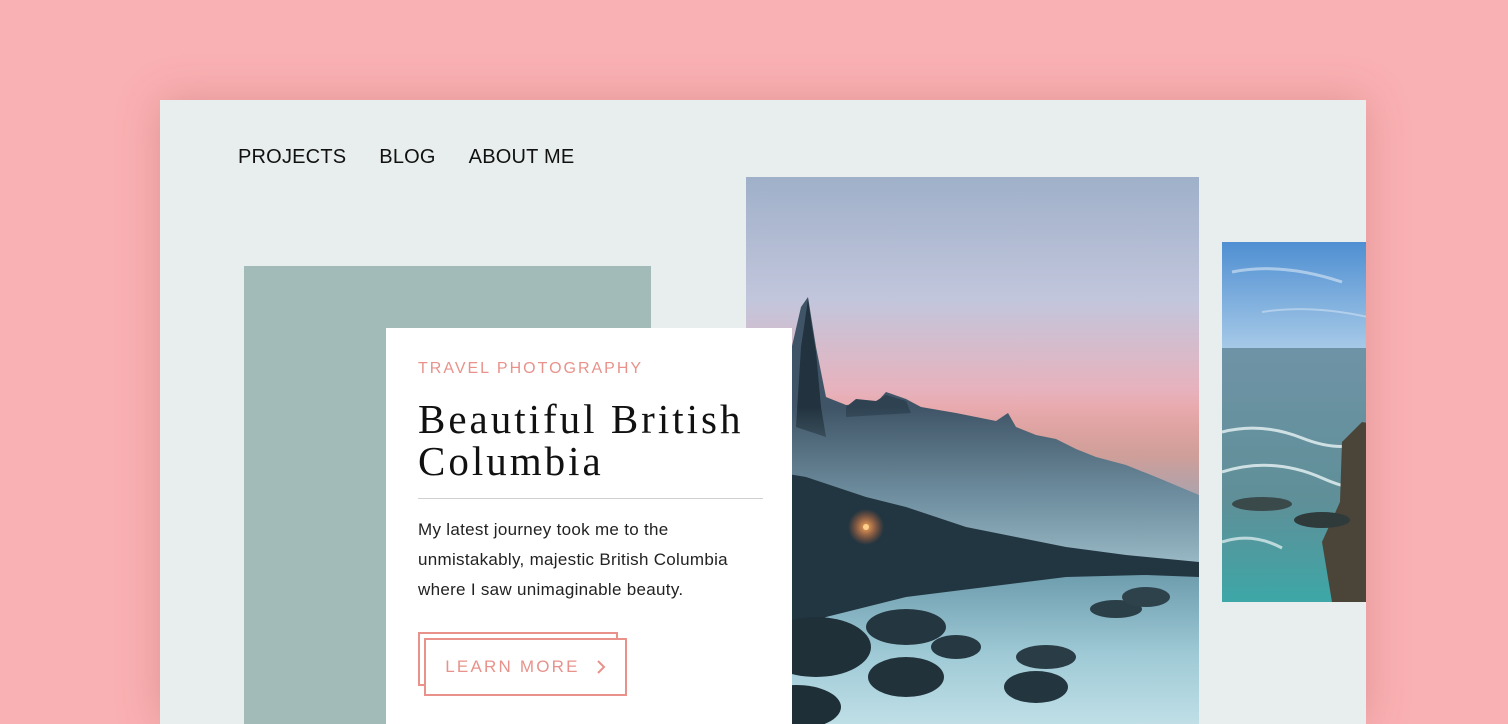 The height and width of the screenshot is (724, 1508). Describe the element at coordinates (511, 461) in the screenshot. I see `post-title-line-2: Columbia` at that location.